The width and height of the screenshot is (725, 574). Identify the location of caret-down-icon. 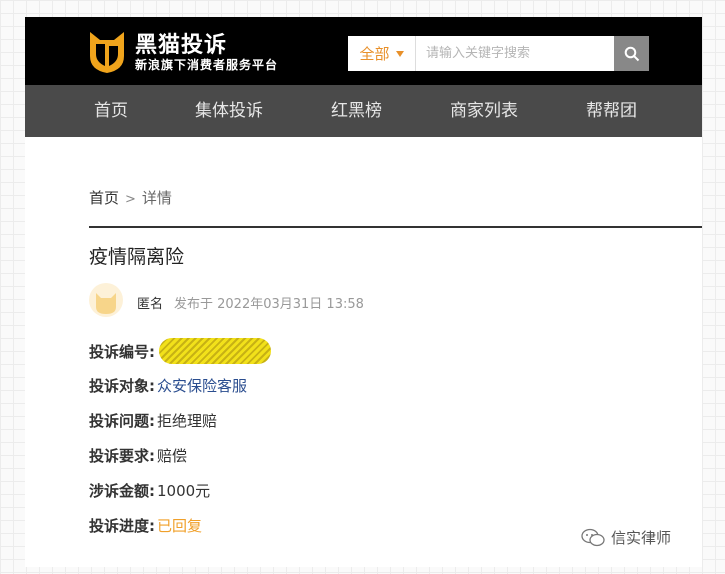
(399, 53).